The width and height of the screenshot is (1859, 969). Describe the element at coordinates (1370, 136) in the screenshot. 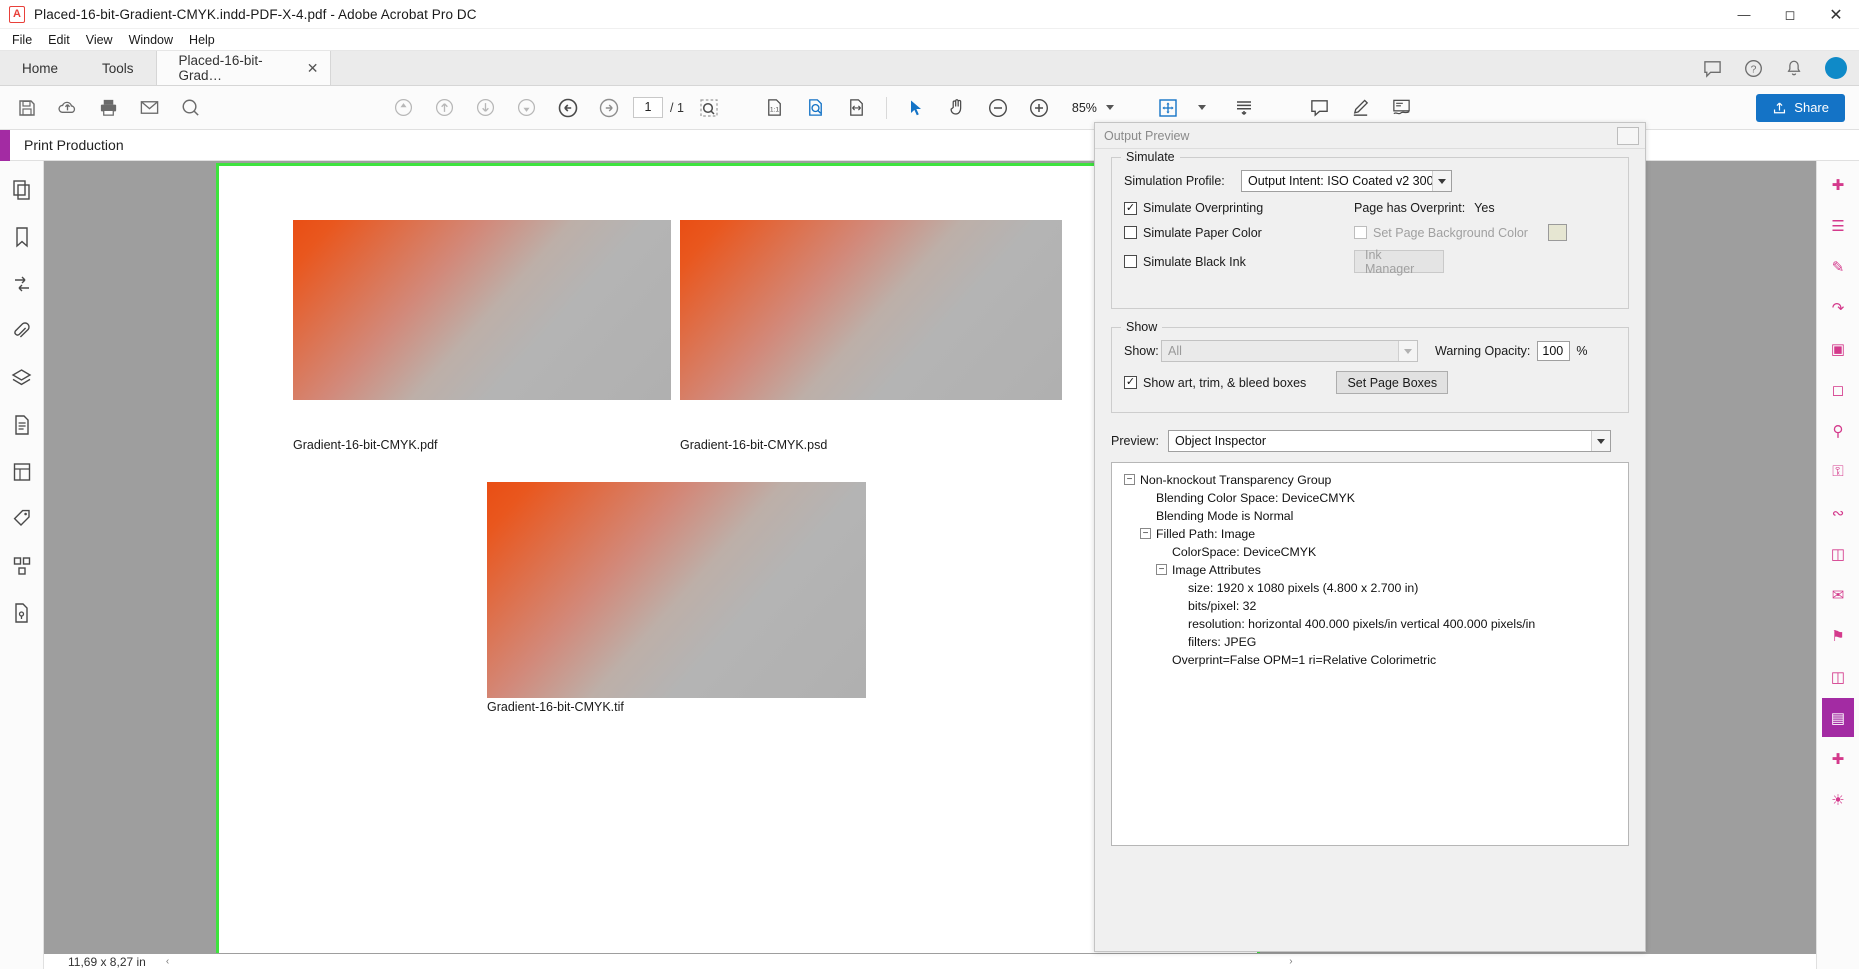

I see `output-preview-header: Output Preview` at that location.